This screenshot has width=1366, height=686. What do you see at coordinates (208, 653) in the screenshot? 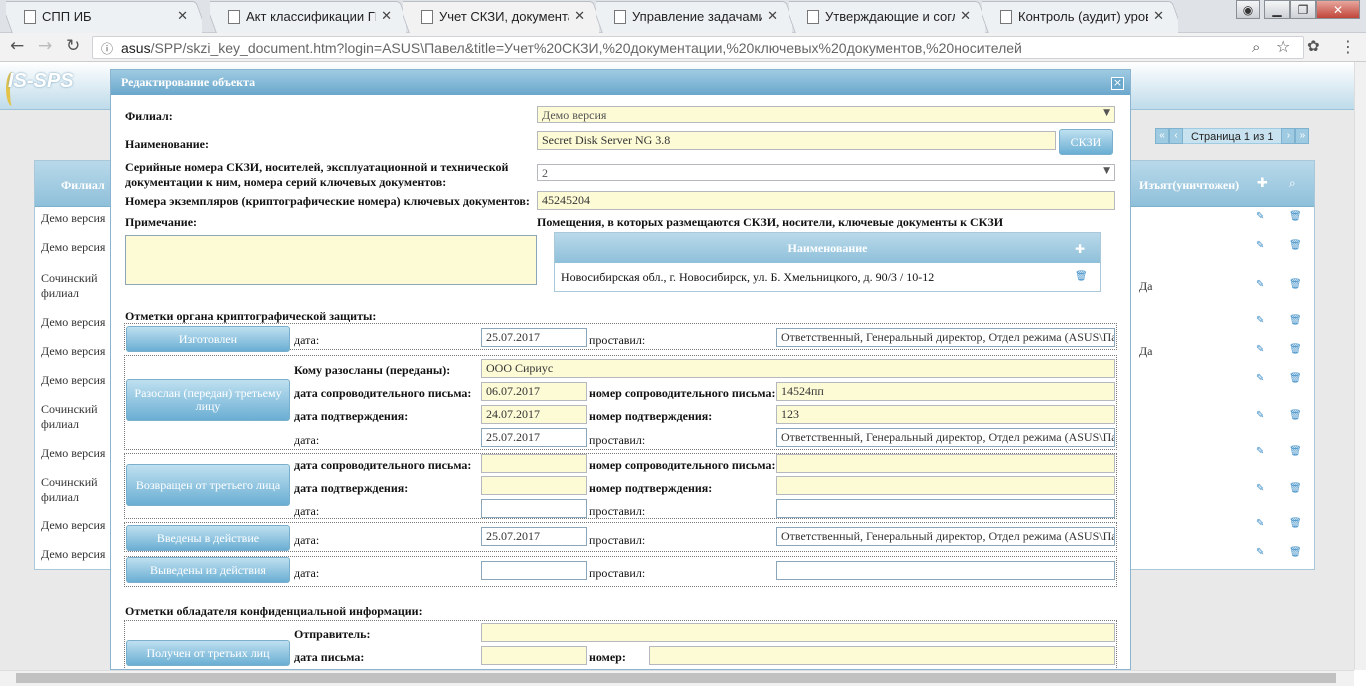
I see `received-button: Получен от третьих лиц` at bounding box center [208, 653].